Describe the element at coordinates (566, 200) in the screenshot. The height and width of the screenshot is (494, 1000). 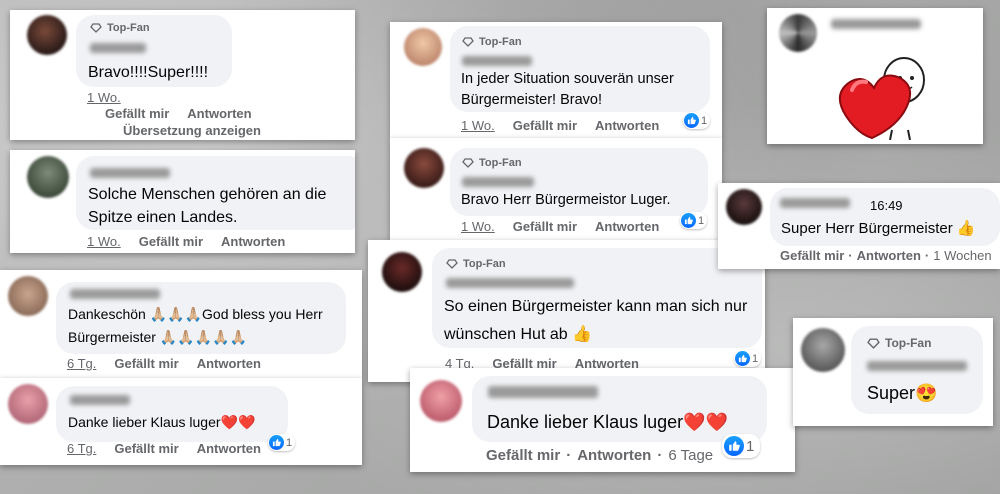
I see `comment-text: Bravo Herr Bürgermeistor Luger.` at that location.